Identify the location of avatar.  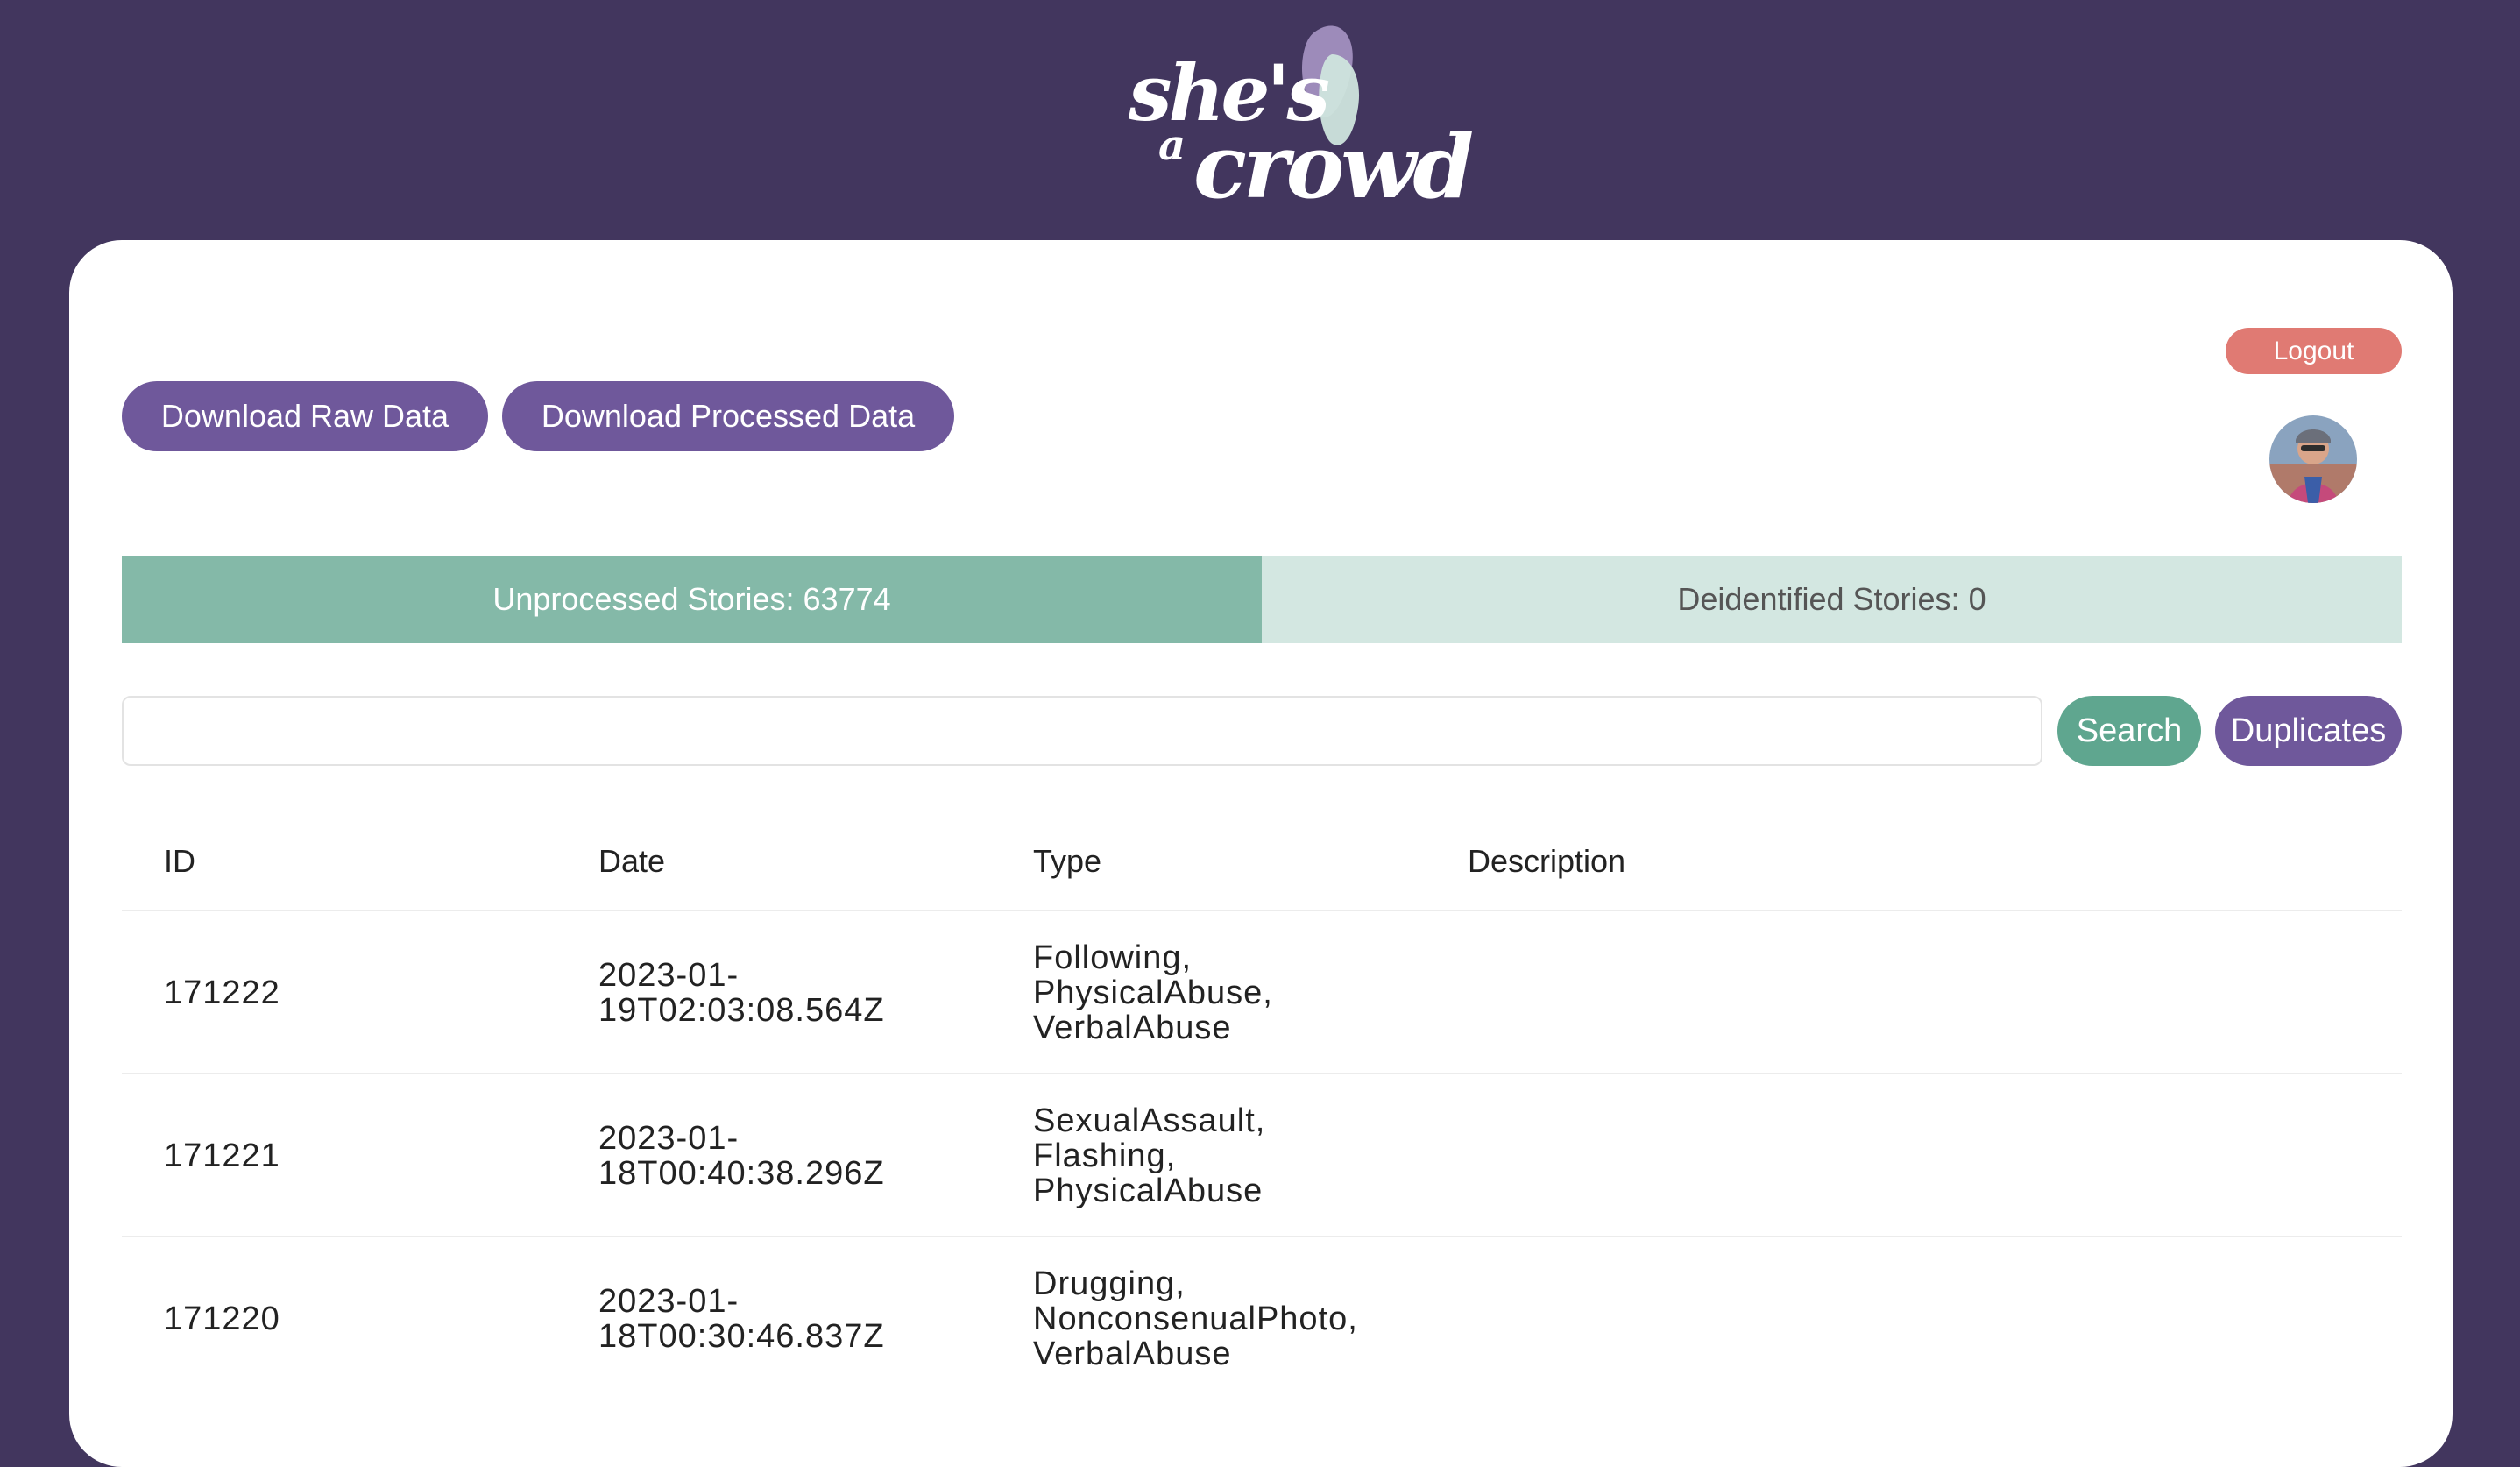
(2313, 459).